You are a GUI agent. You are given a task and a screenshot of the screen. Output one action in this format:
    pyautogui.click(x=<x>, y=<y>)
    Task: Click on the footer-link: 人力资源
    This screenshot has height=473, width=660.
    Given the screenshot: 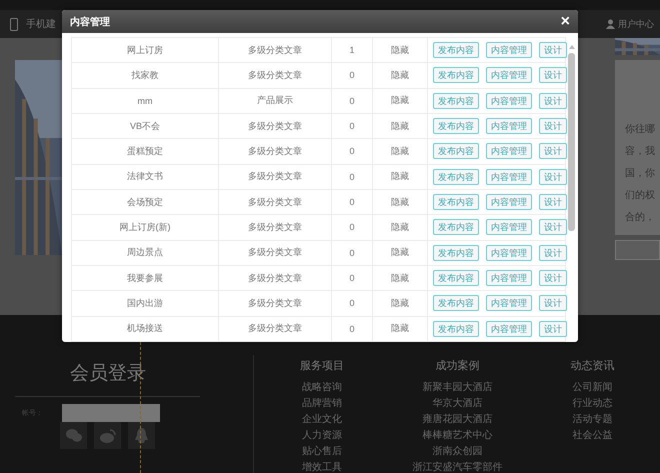 What is the action you would take?
    pyautogui.click(x=322, y=436)
    